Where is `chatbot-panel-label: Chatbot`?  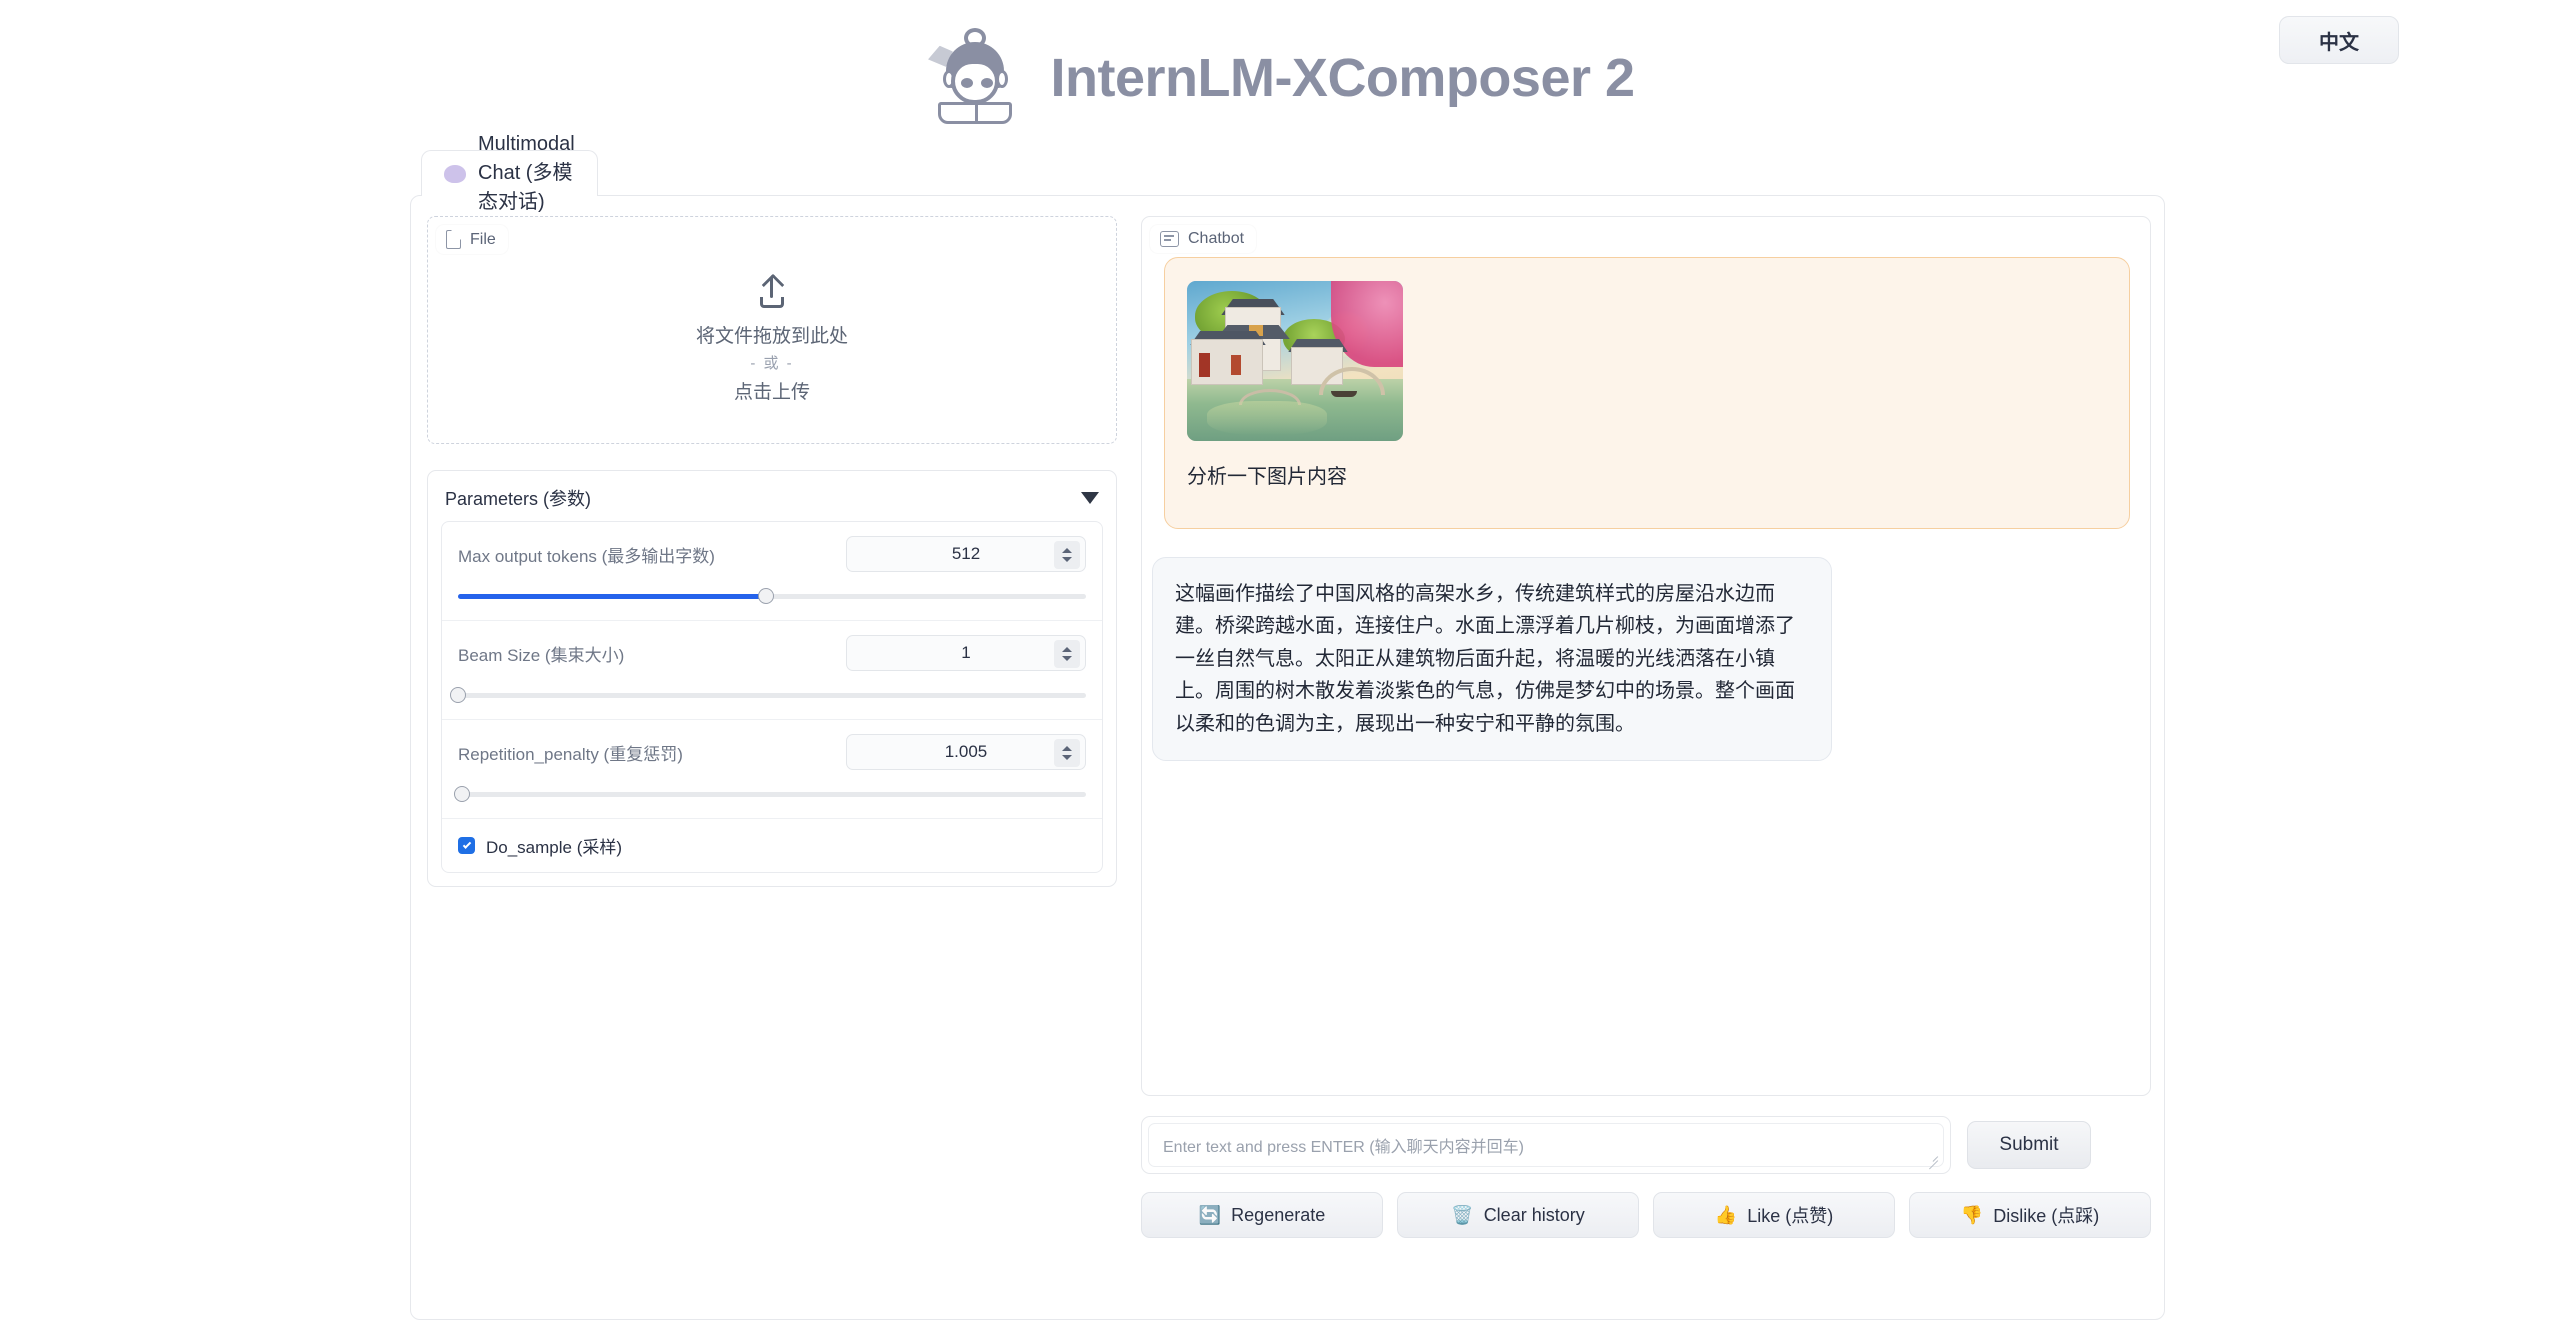
chatbot-panel-label: Chatbot is located at coordinates (1203, 239).